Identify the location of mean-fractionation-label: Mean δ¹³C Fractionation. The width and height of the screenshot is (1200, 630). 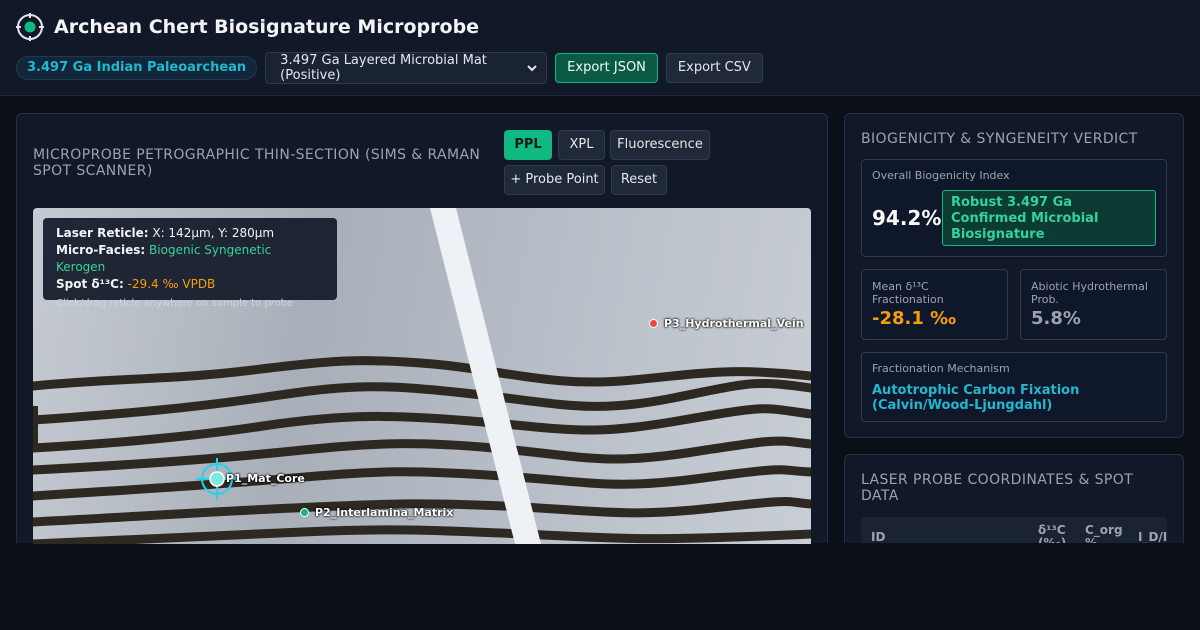
(908, 293).